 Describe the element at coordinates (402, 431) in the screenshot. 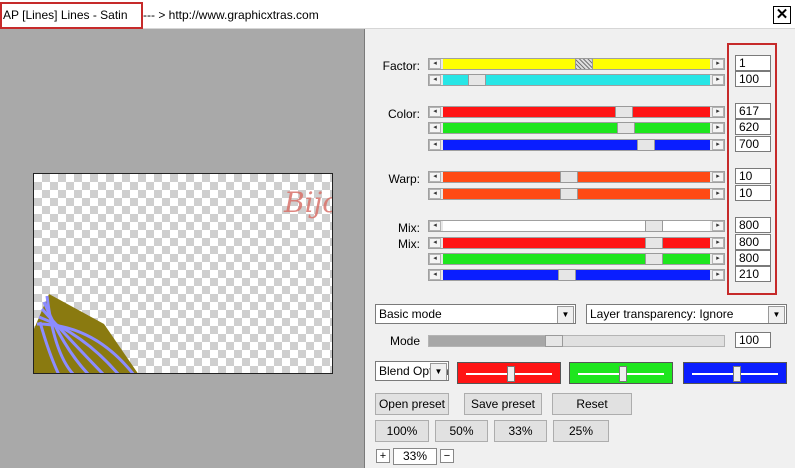

I see `zoom-100-button: 100%` at that location.